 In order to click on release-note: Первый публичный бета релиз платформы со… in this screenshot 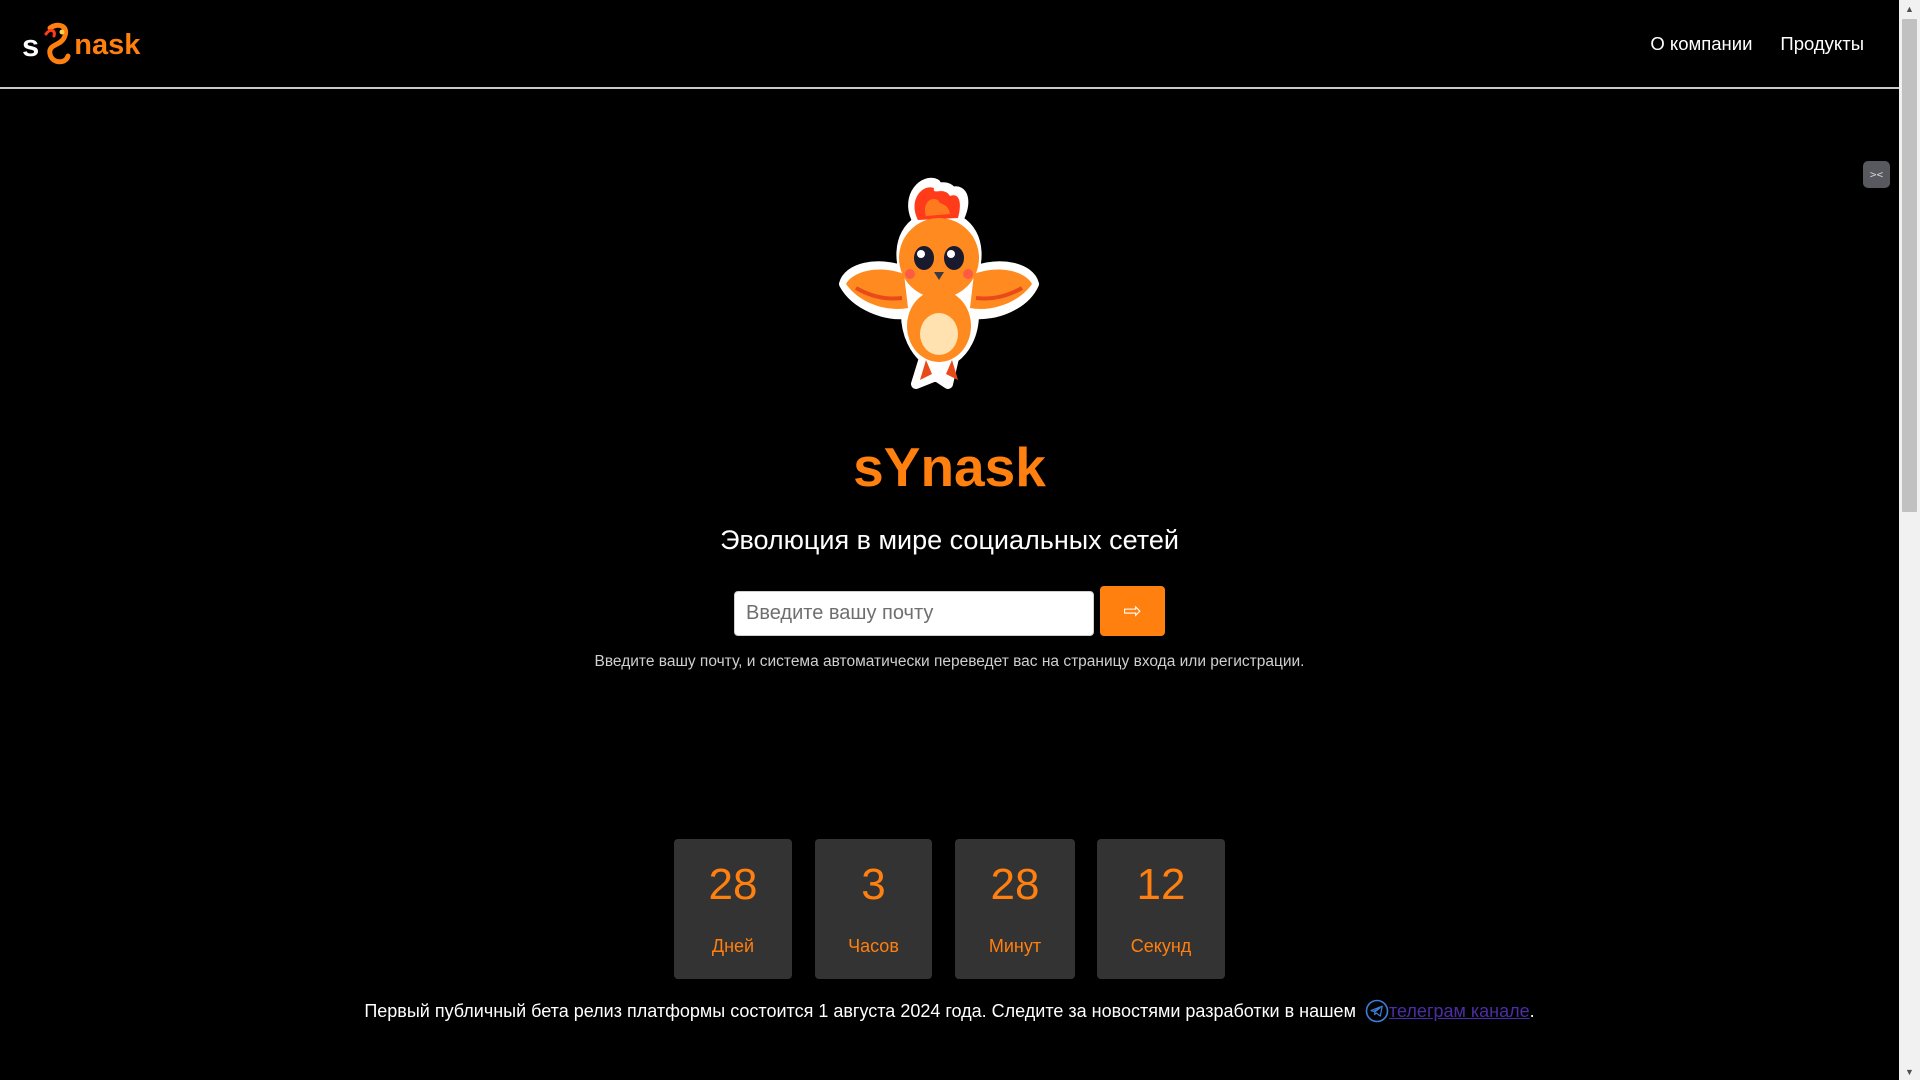, I will do `click(949, 1011)`.